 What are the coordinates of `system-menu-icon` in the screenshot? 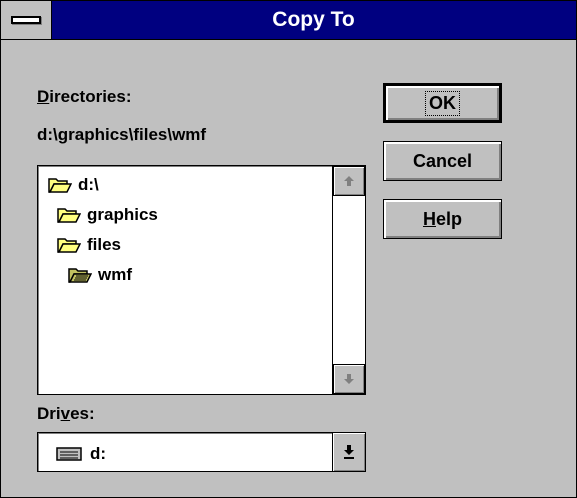 It's located at (26, 20).